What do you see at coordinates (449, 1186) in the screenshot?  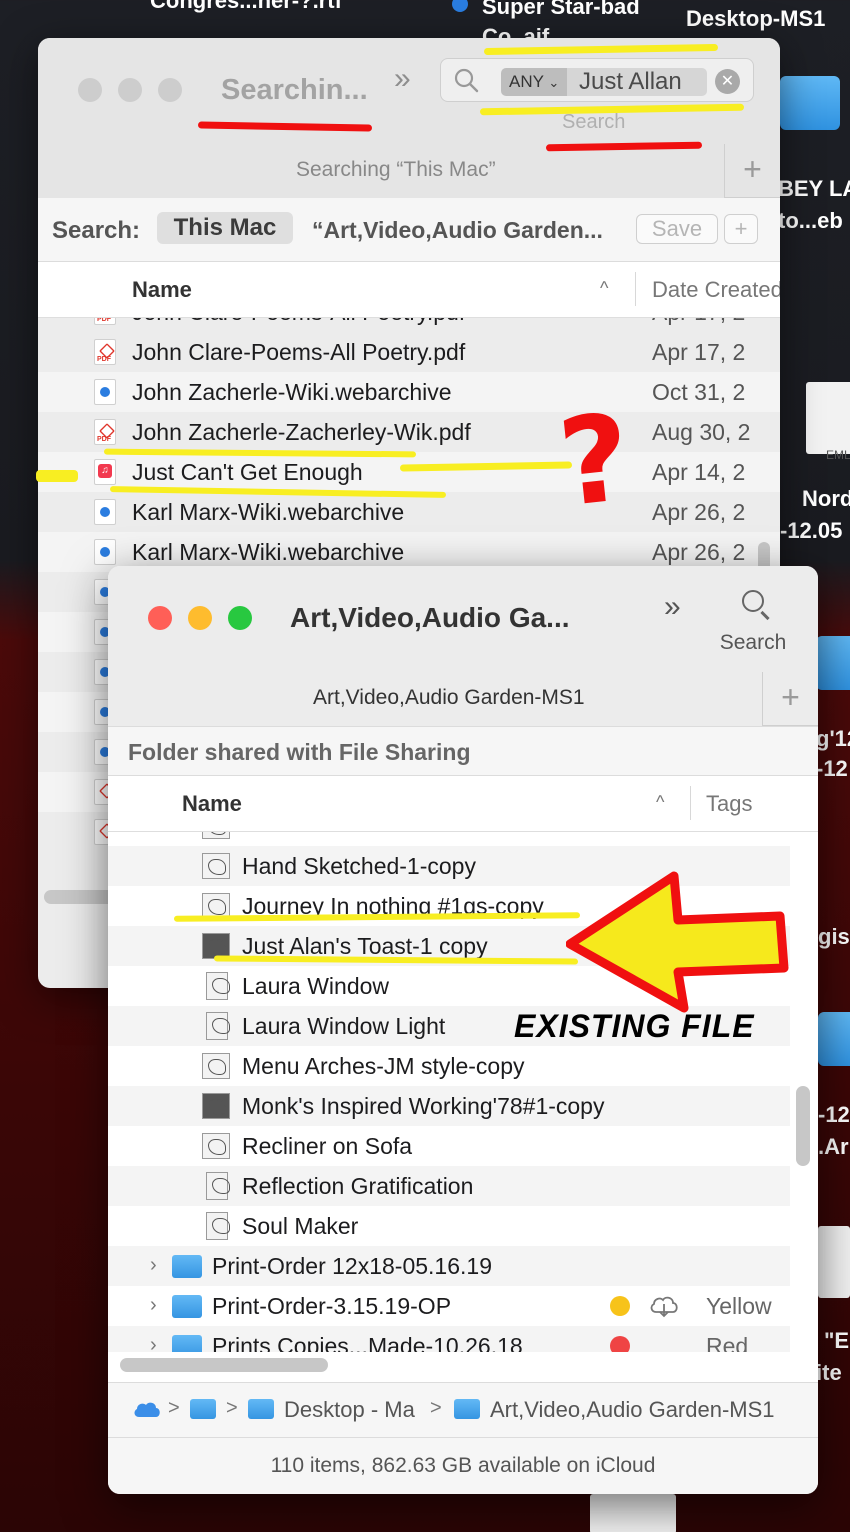 I see `list-item: Reflection Gratification` at bounding box center [449, 1186].